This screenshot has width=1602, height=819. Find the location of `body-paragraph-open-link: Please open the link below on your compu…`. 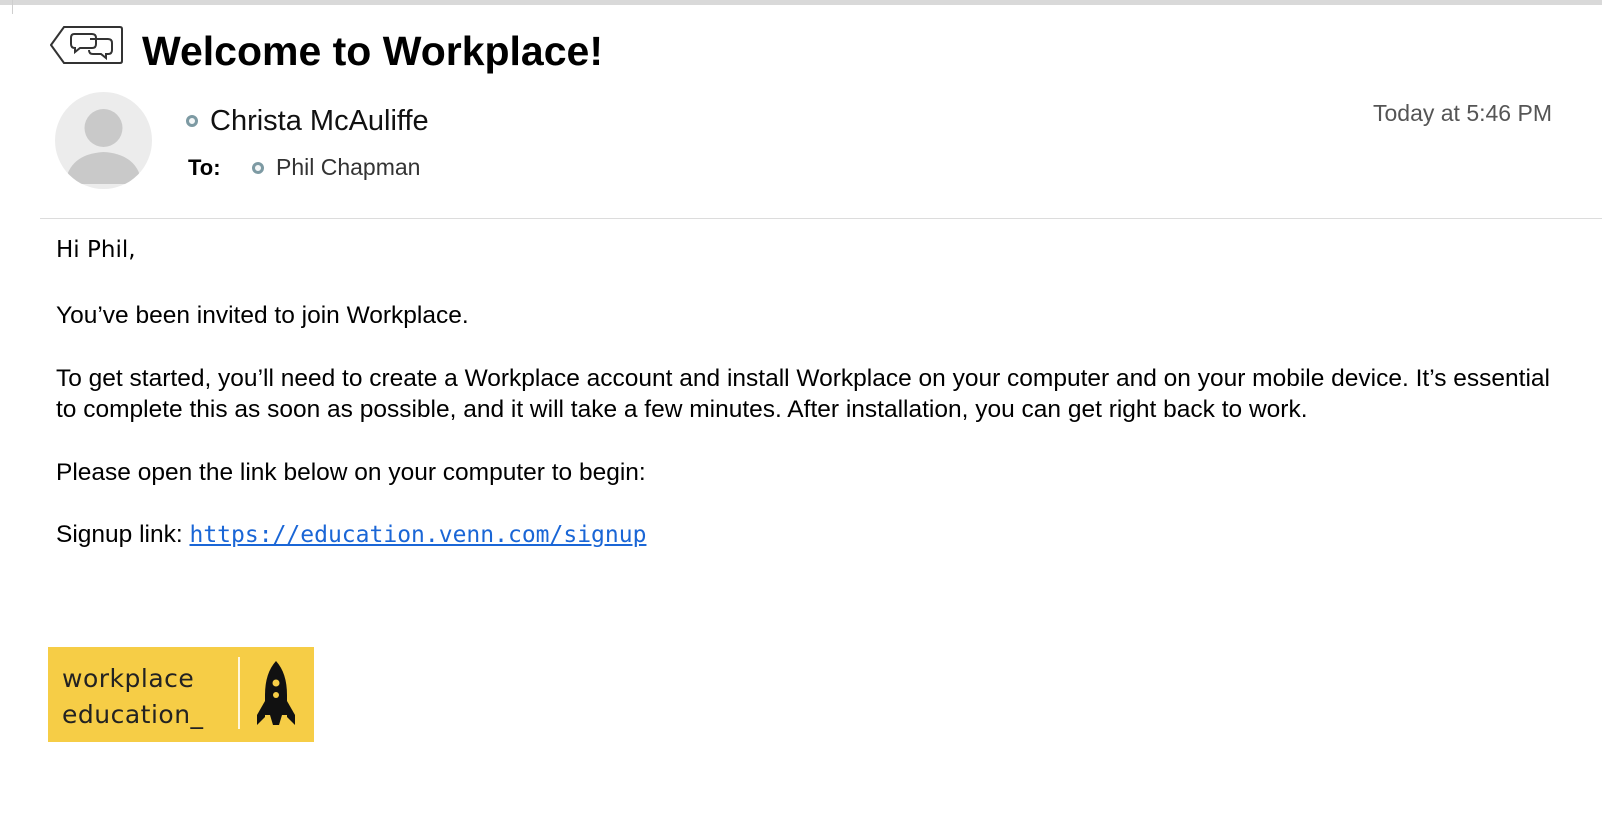

body-paragraph-open-link: Please open the link below on your compu… is located at coordinates (351, 472).